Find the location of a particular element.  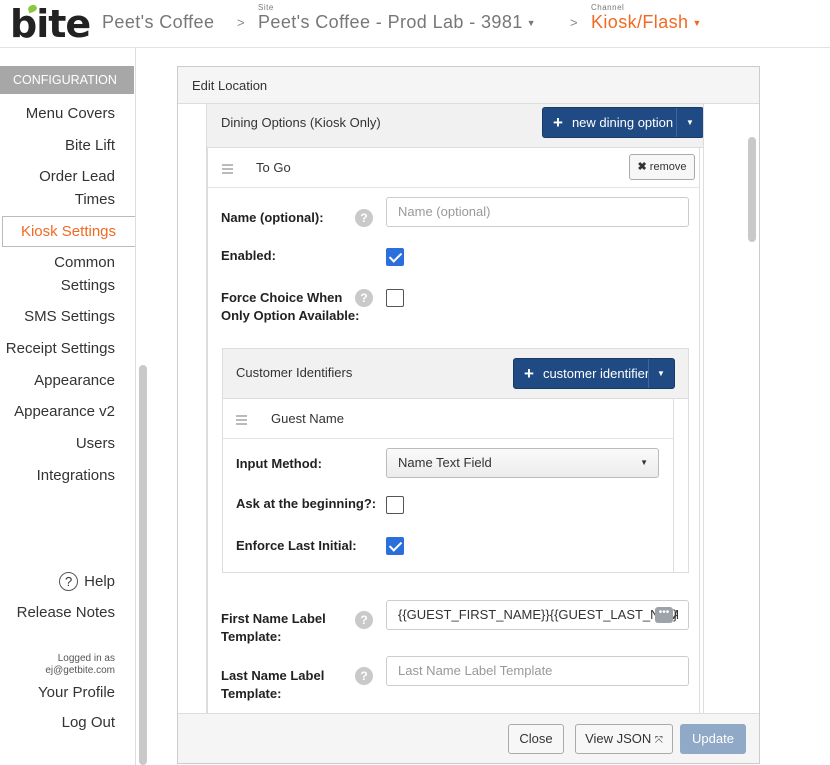

logged-in-info: Logged in as ej@getbite.com is located at coordinates (80, 665).